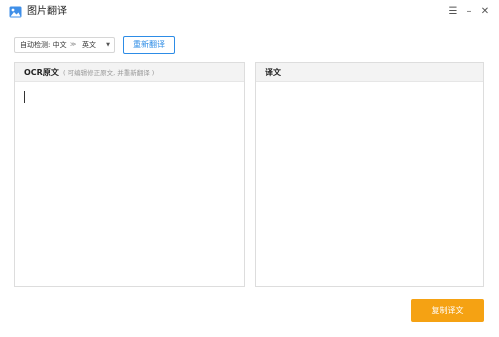 This screenshot has width=499, height=337. I want to click on app-title: 图片翻译, so click(47, 11).